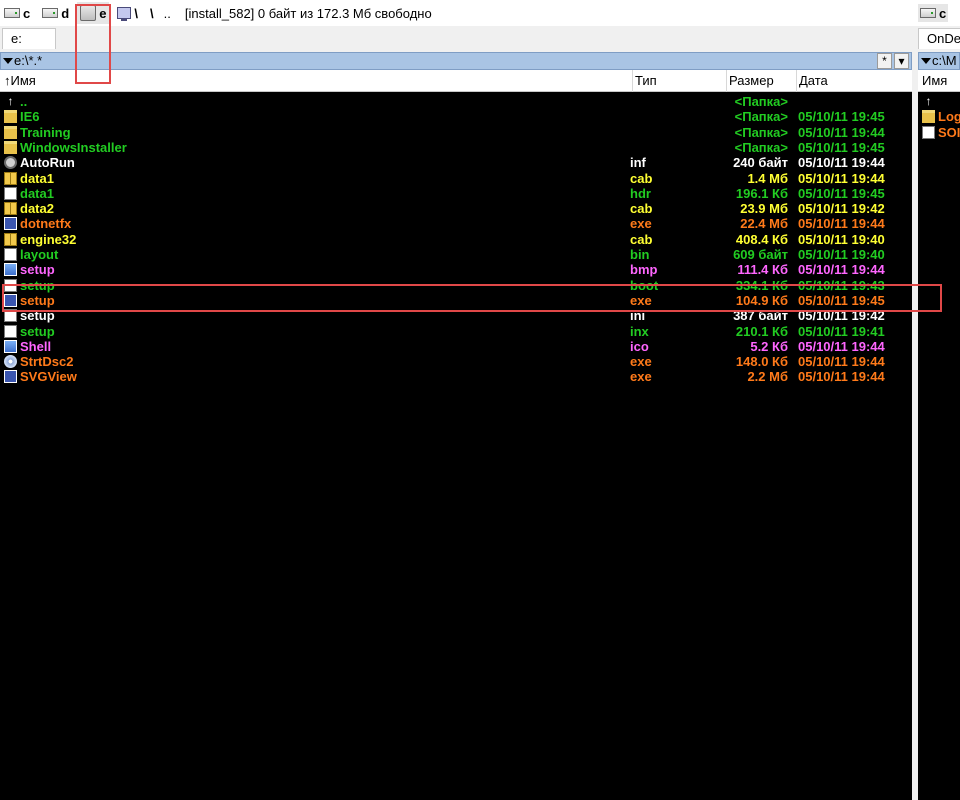 The height and width of the screenshot is (800, 960). Describe the element at coordinates (37, 193) in the screenshot. I see `file-name: data1` at that location.